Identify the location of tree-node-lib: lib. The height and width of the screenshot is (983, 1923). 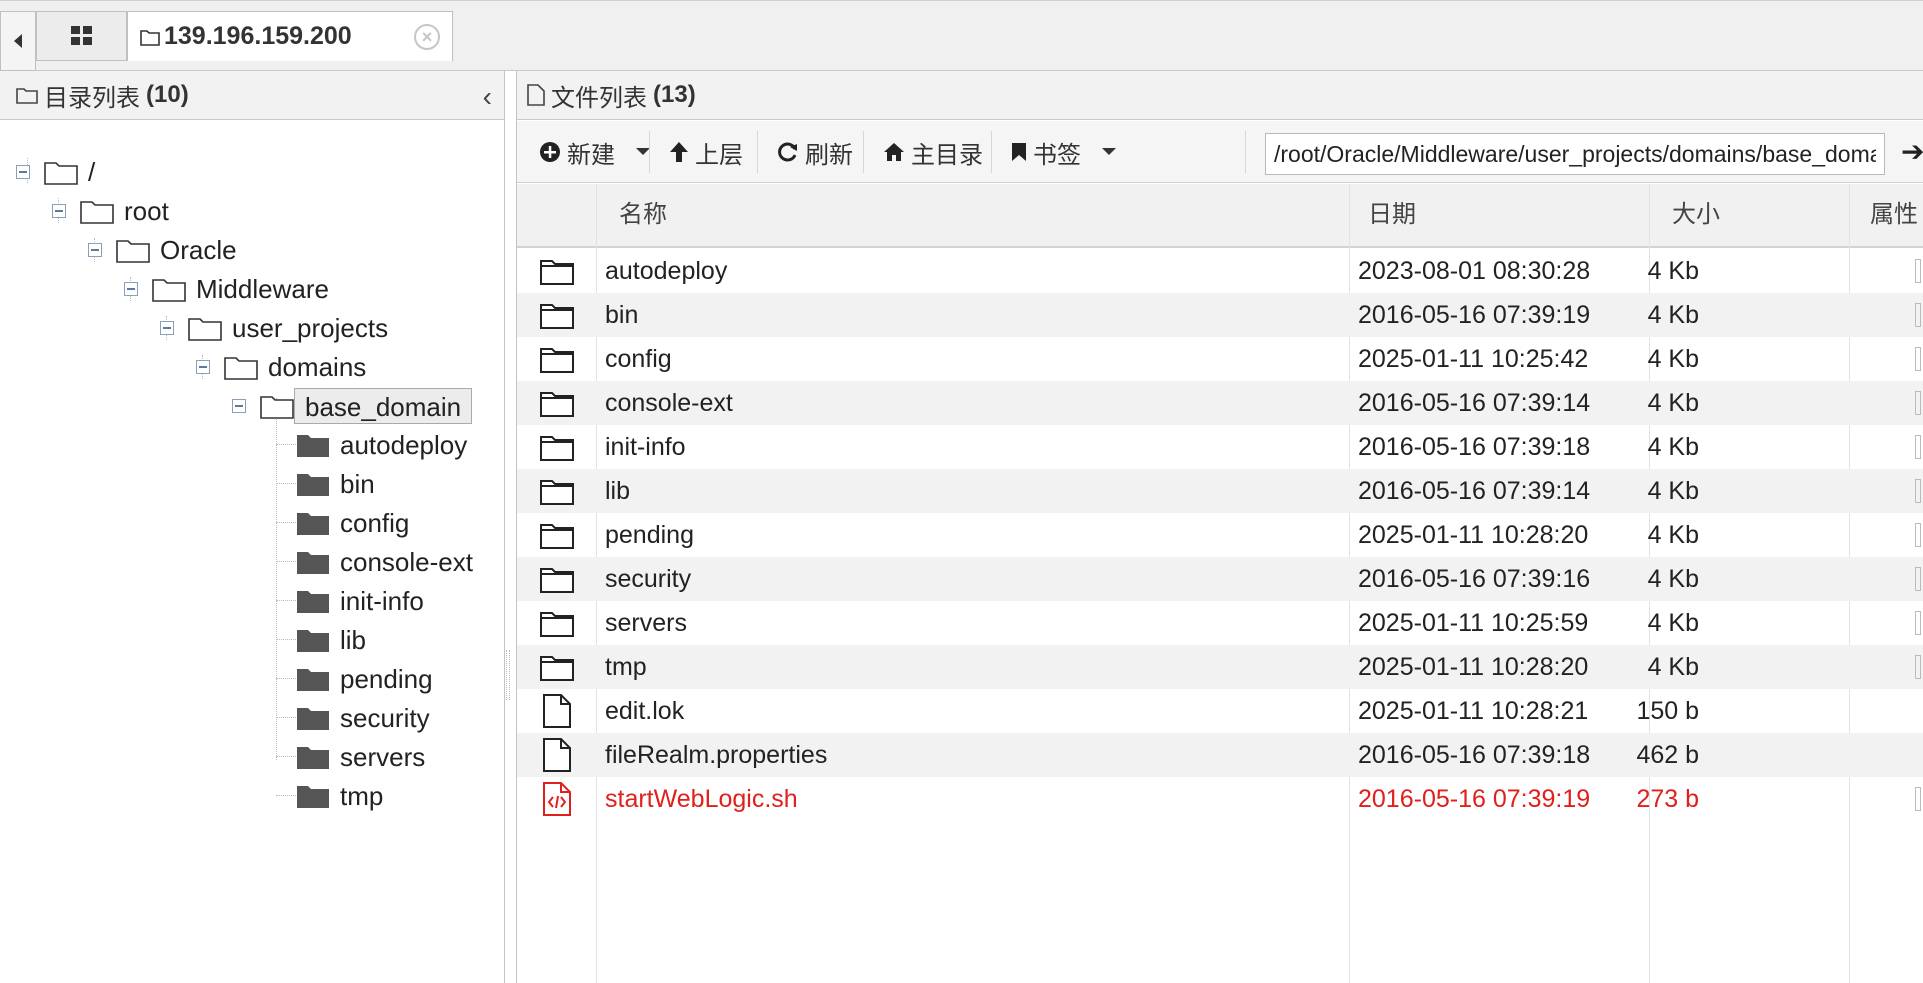
(336, 640).